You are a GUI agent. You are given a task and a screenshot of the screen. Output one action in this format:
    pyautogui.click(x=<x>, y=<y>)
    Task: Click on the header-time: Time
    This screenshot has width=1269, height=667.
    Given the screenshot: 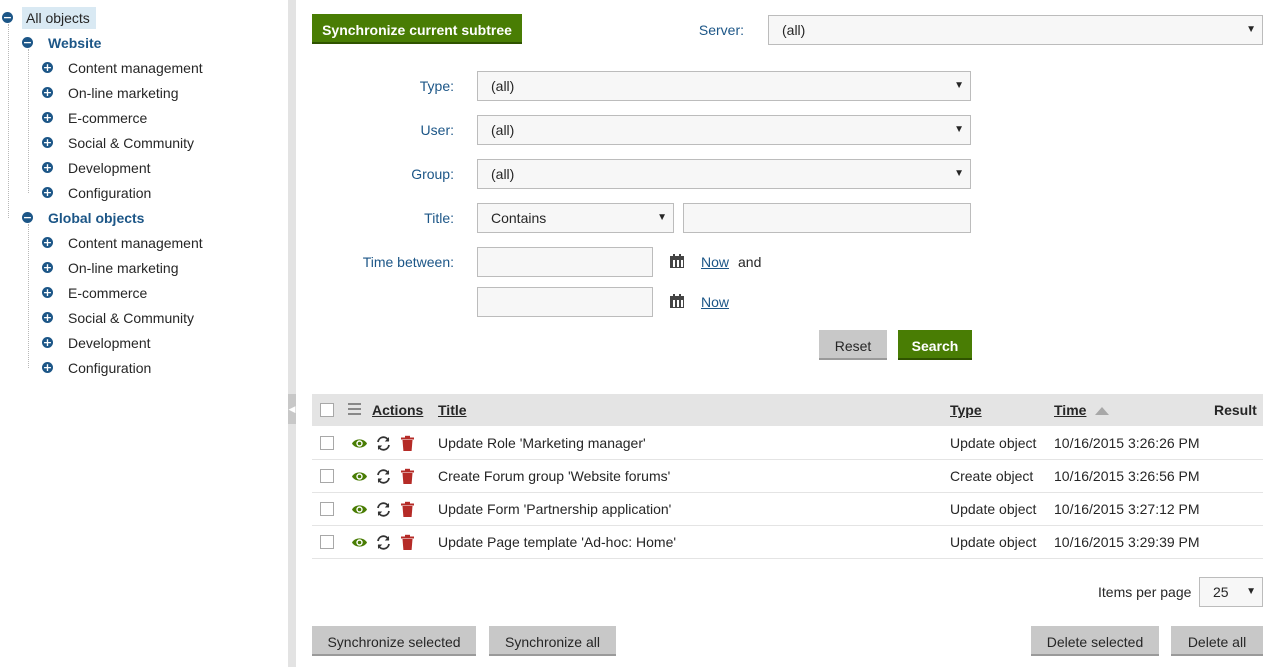 What is the action you would take?
    pyautogui.click(x=1070, y=410)
    